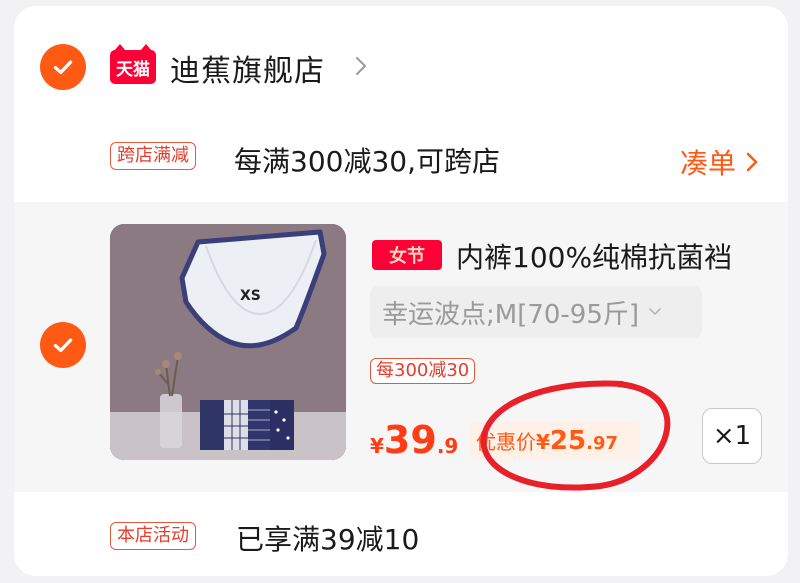 This screenshot has height=583, width=800. I want to click on product-thumbnail: XS, so click(228, 342).